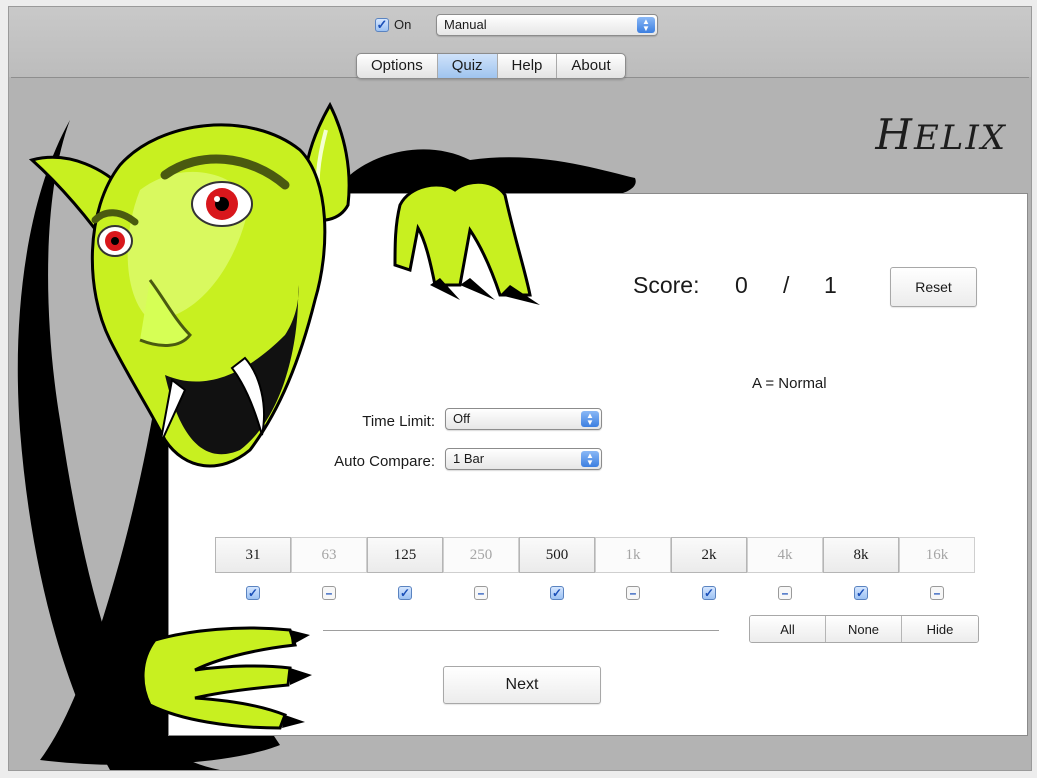 Image resolution: width=1037 pixels, height=778 pixels. I want to click on band-button: 125, so click(405, 555).